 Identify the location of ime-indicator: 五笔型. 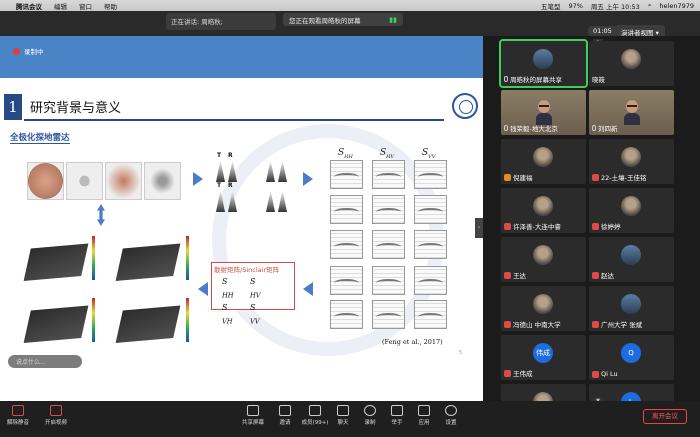
(551, 6).